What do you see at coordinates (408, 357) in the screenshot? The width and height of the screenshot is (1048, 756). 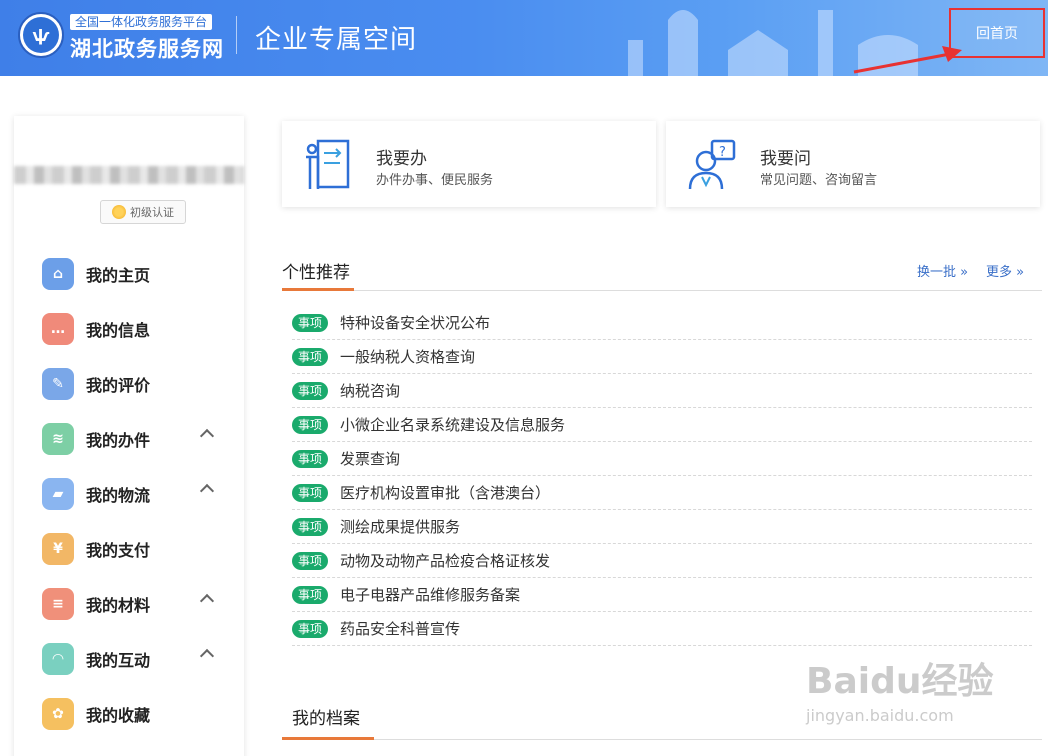 I see `recommend-item-text: 一般纳税人资格查询` at bounding box center [408, 357].